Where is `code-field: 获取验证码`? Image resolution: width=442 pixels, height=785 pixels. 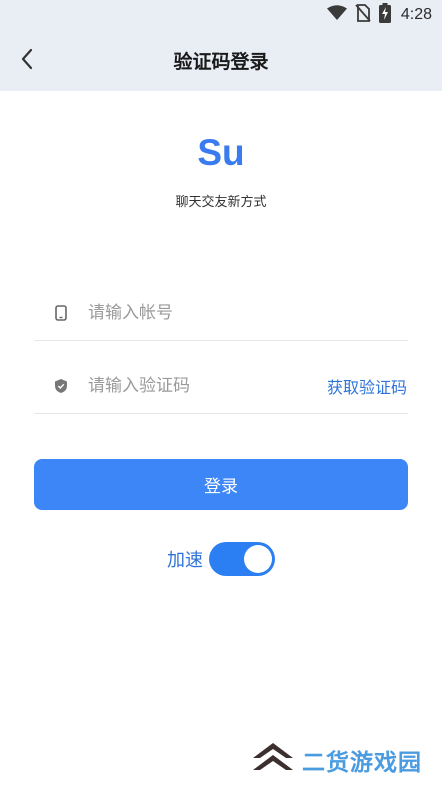 code-field: 获取验证码 is located at coordinates (221, 388).